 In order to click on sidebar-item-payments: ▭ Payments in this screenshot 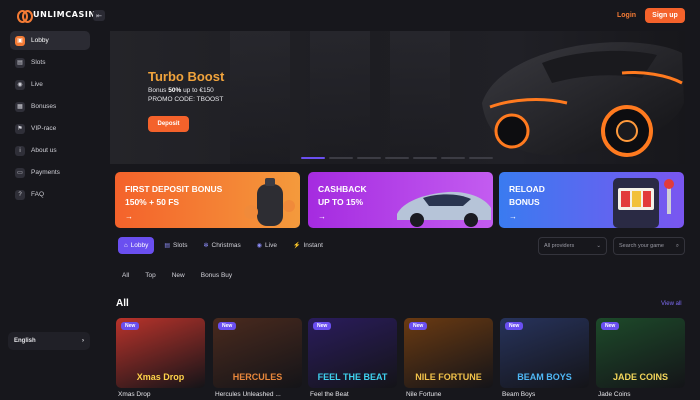, I will do `click(50, 172)`.